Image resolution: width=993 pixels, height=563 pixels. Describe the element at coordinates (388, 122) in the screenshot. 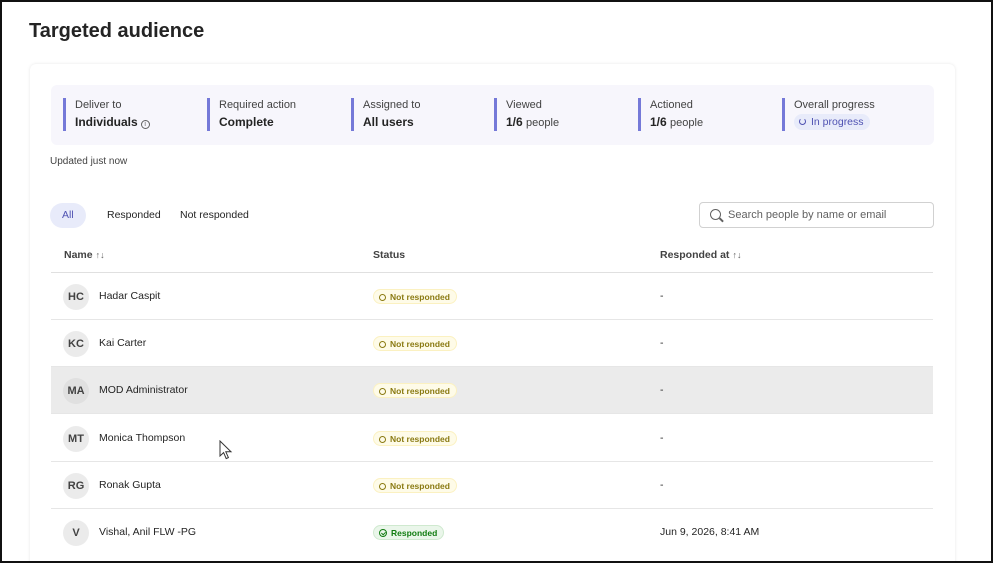

I see `metric-value: All users` at that location.